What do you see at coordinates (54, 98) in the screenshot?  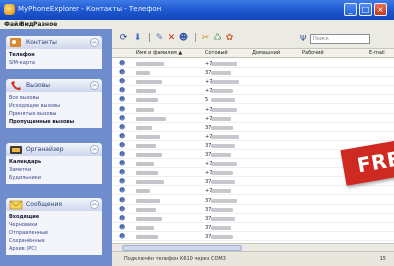 I see `sidebar-item-all-calls: Все вызовы` at bounding box center [54, 98].